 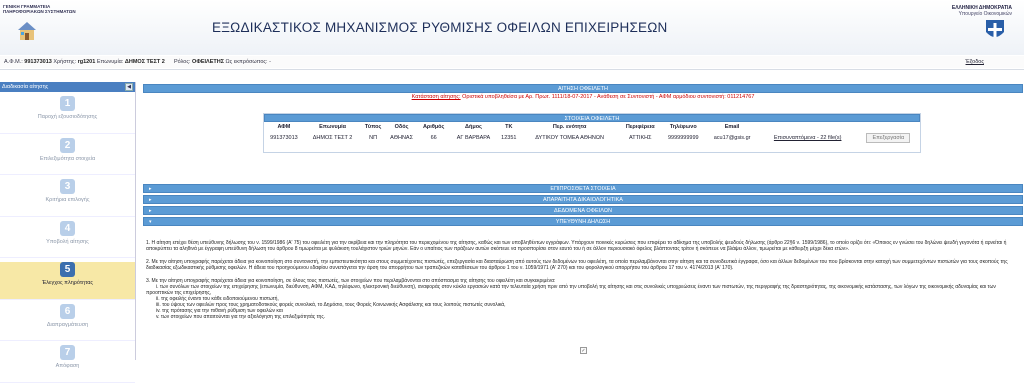 I want to click on step-label: Υποβολή αίτησης, so click(x=67, y=241).